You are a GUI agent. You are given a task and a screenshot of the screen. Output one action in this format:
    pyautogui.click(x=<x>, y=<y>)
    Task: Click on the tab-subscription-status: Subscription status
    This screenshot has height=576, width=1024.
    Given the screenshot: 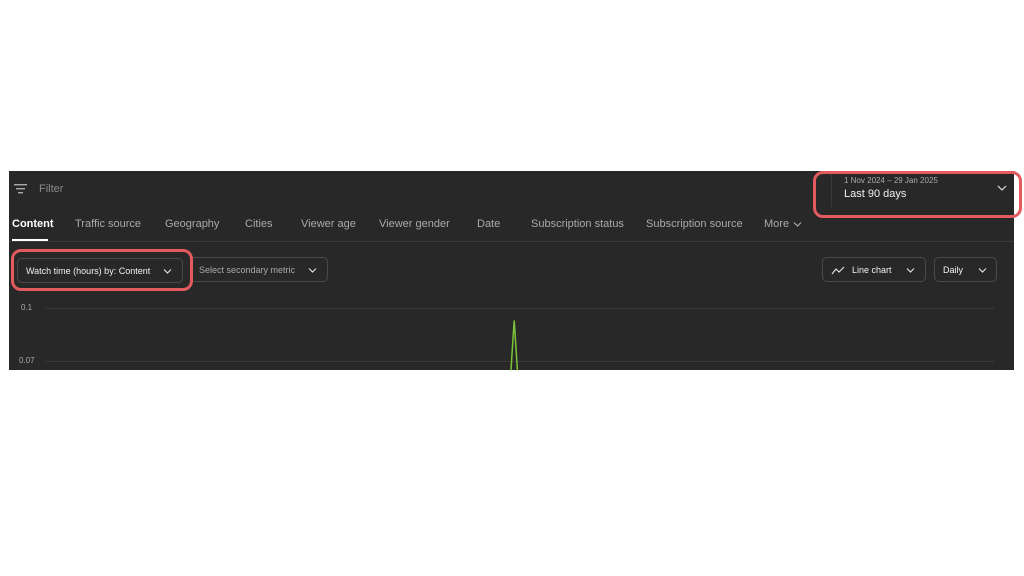 What is the action you would take?
    pyautogui.click(x=577, y=224)
    